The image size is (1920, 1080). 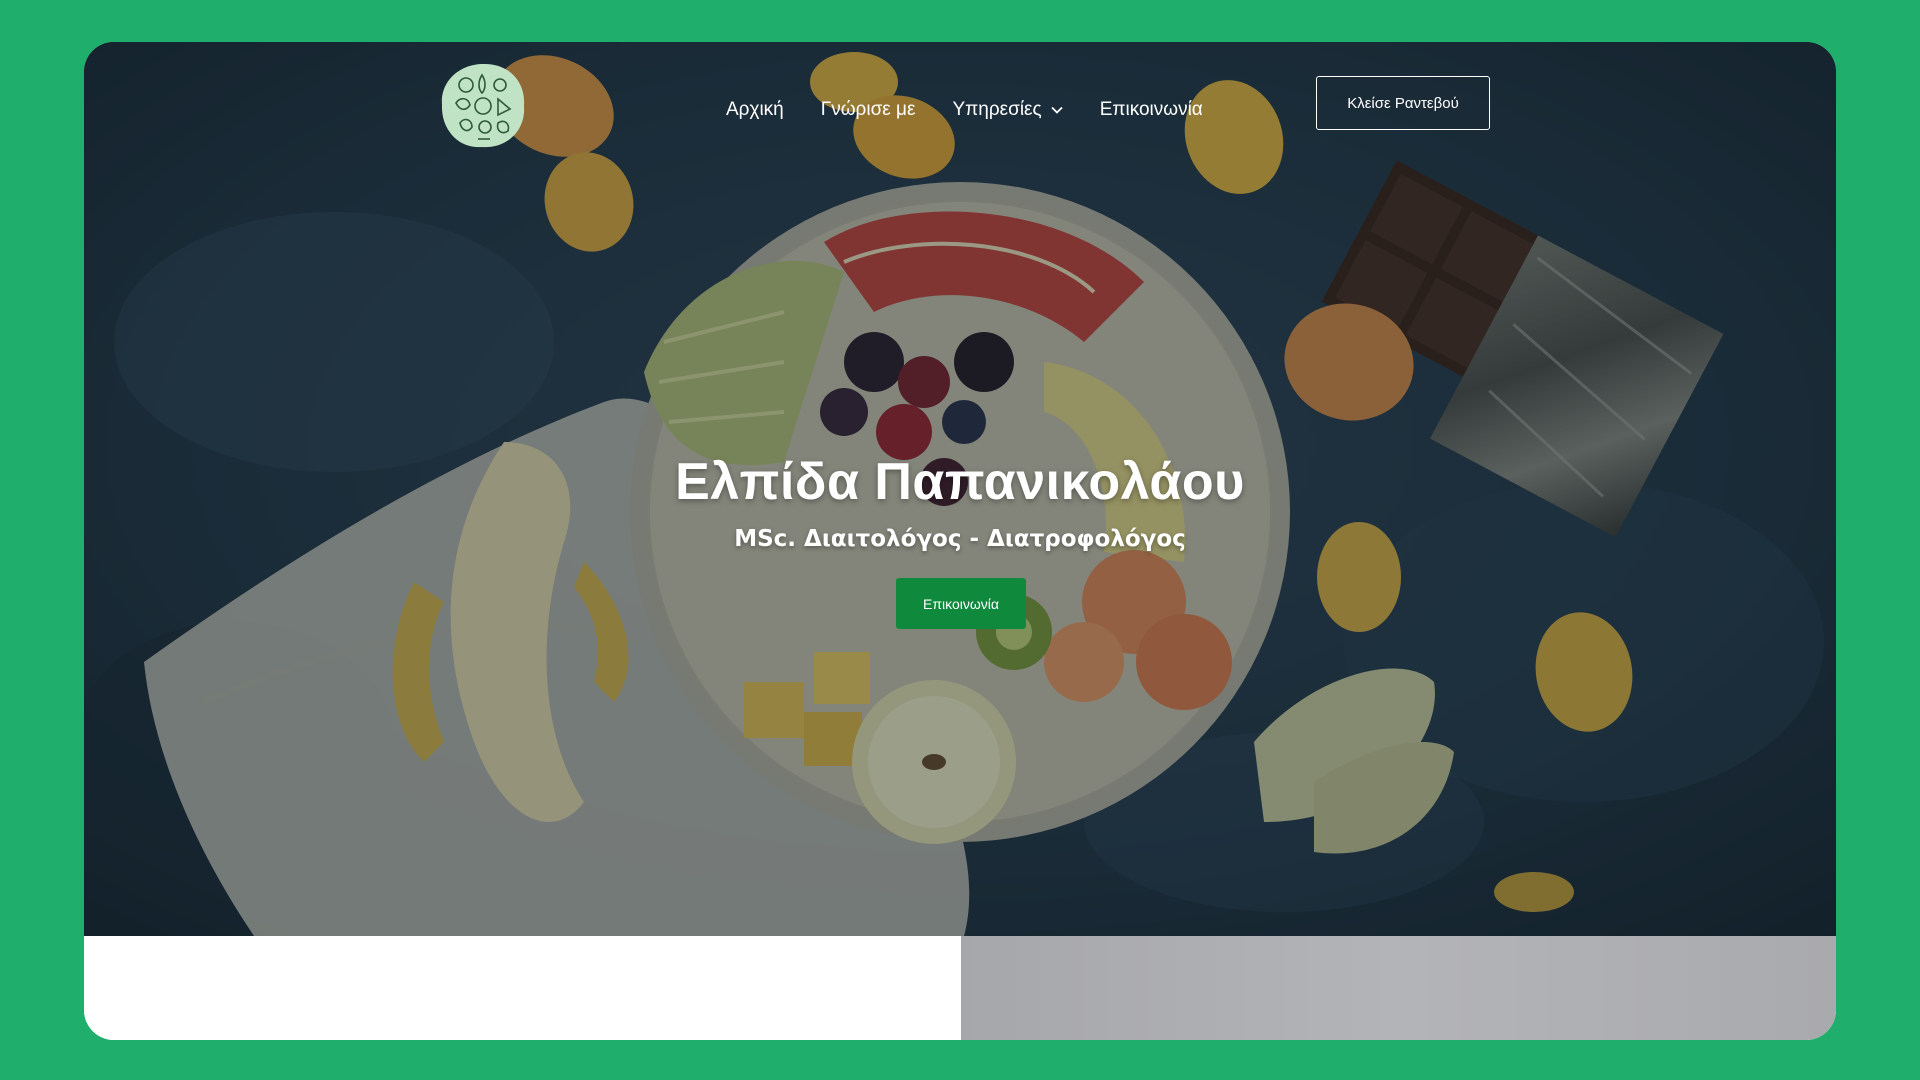 What do you see at coordinates (961, 603) in the screenshot?
I see `contact-cta-button: Επικοινωνία` at bounding box center [961, 603].